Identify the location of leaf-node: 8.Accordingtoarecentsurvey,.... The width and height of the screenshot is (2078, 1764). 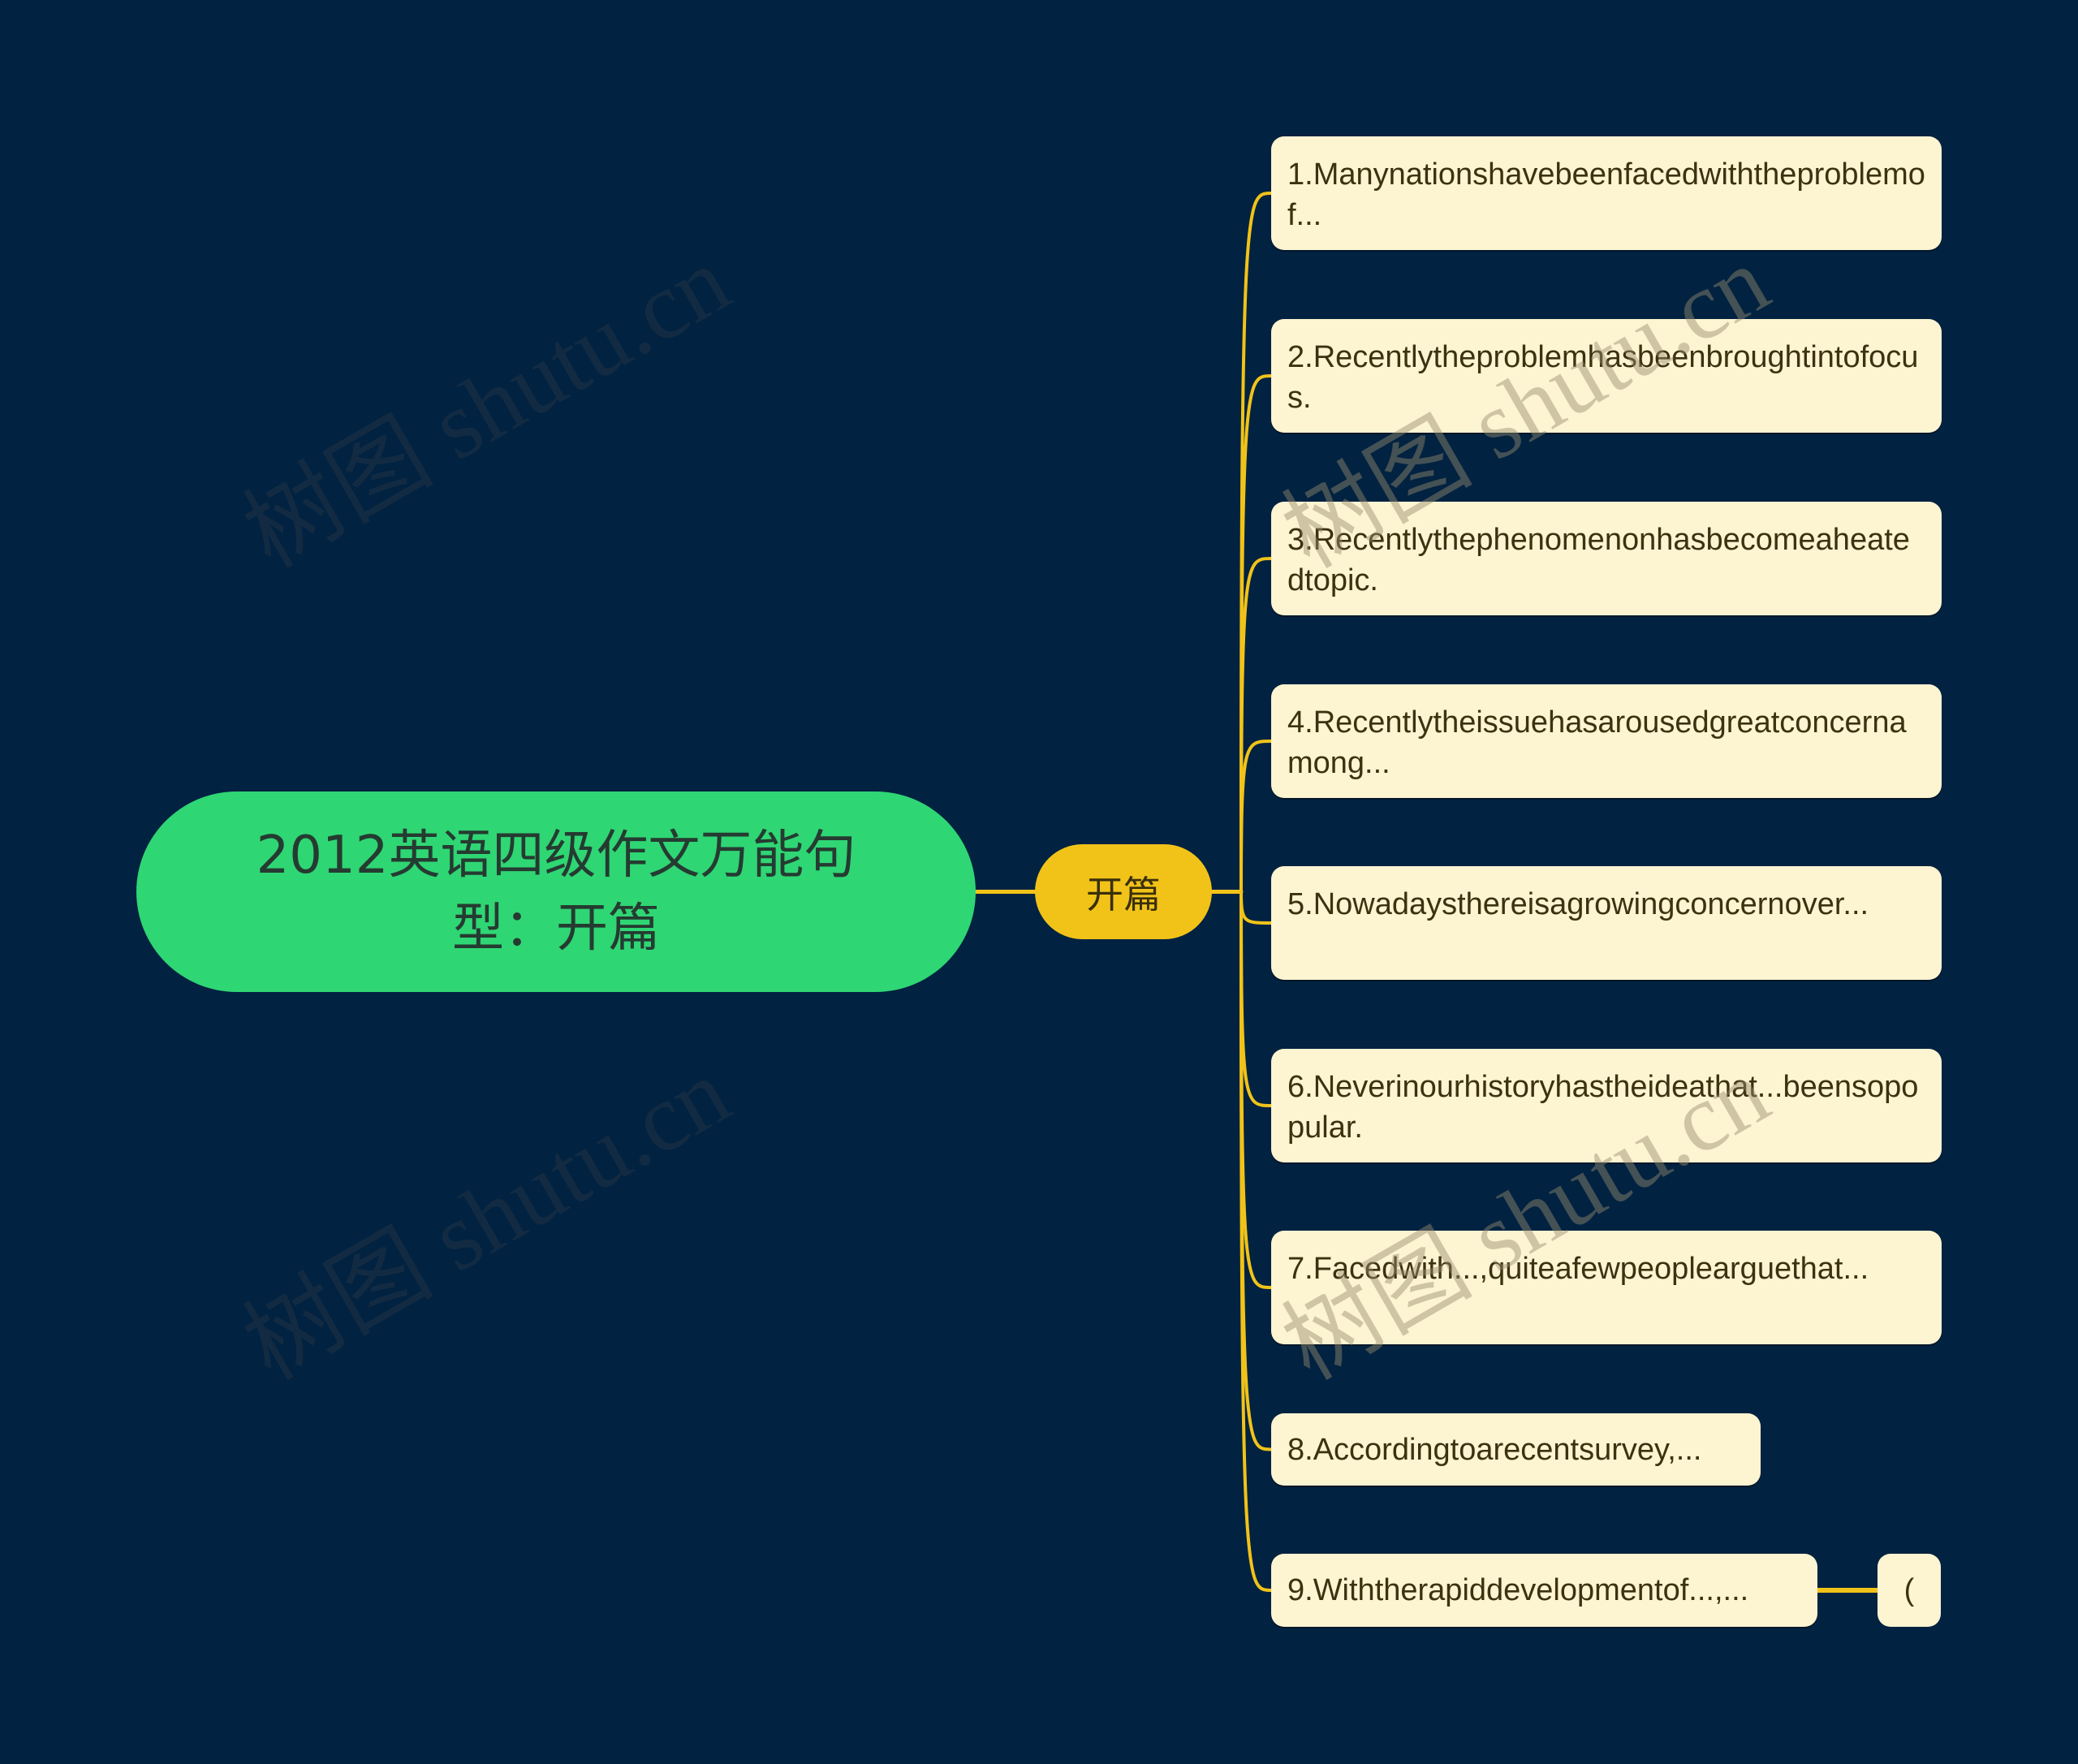
(1516, 1449).